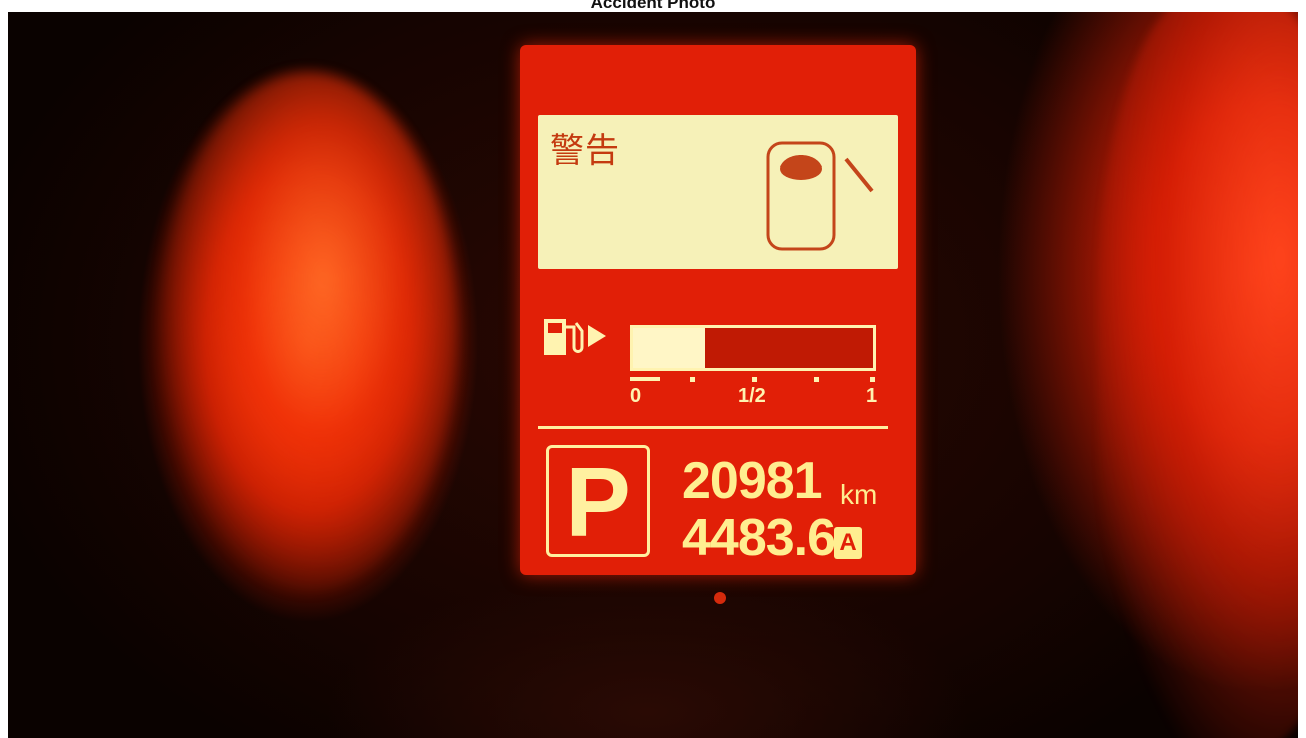  I want to click on fuel-scale-half: 1/2, so click(752, 396).